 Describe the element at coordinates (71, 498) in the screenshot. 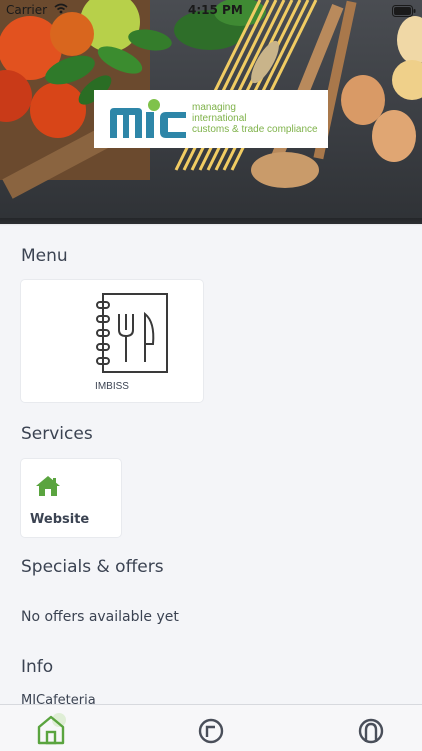

I see `service-card-website: Website` at that location.